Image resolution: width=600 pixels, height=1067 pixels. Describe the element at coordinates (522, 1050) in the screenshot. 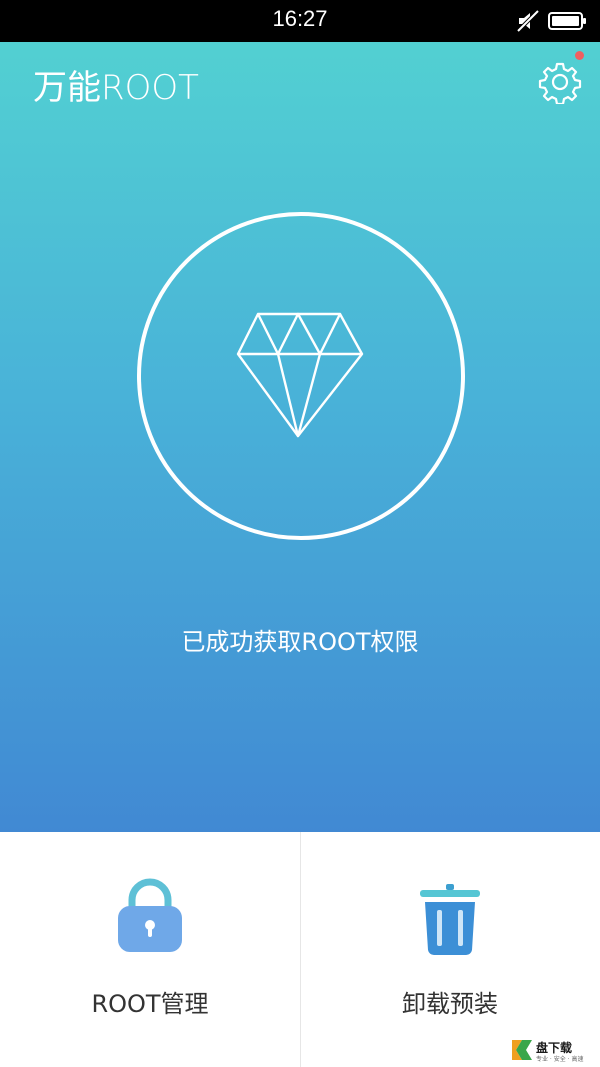

I see `watermark-k-icon` at that location.